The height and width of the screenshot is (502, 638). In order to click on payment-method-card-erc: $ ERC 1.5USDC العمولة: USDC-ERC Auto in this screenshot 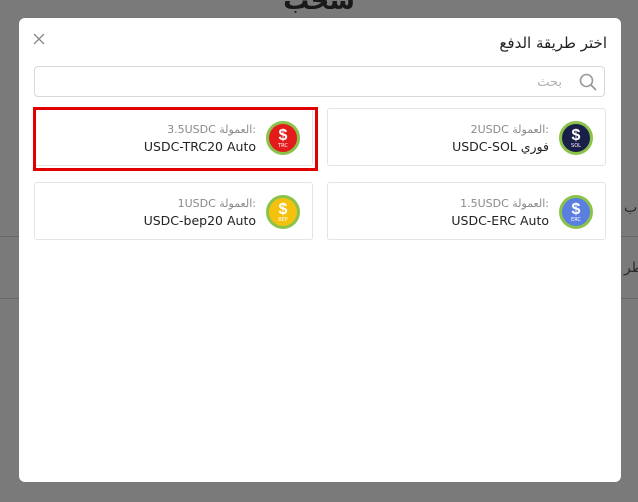, I will do `click(466, 211)`.